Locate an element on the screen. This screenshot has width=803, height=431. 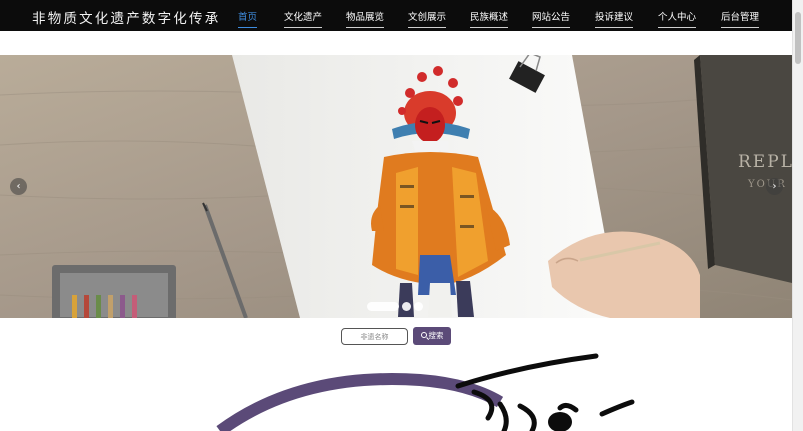
chevron-right-icon: › is located at coordinates (774, 186).